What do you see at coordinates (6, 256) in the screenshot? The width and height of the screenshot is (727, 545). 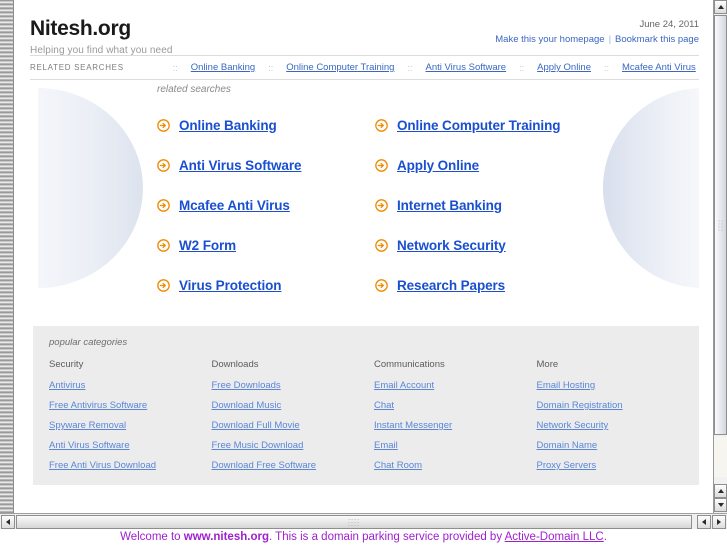 I see `left-gutter-artifact` at bounding box center [6, 256].